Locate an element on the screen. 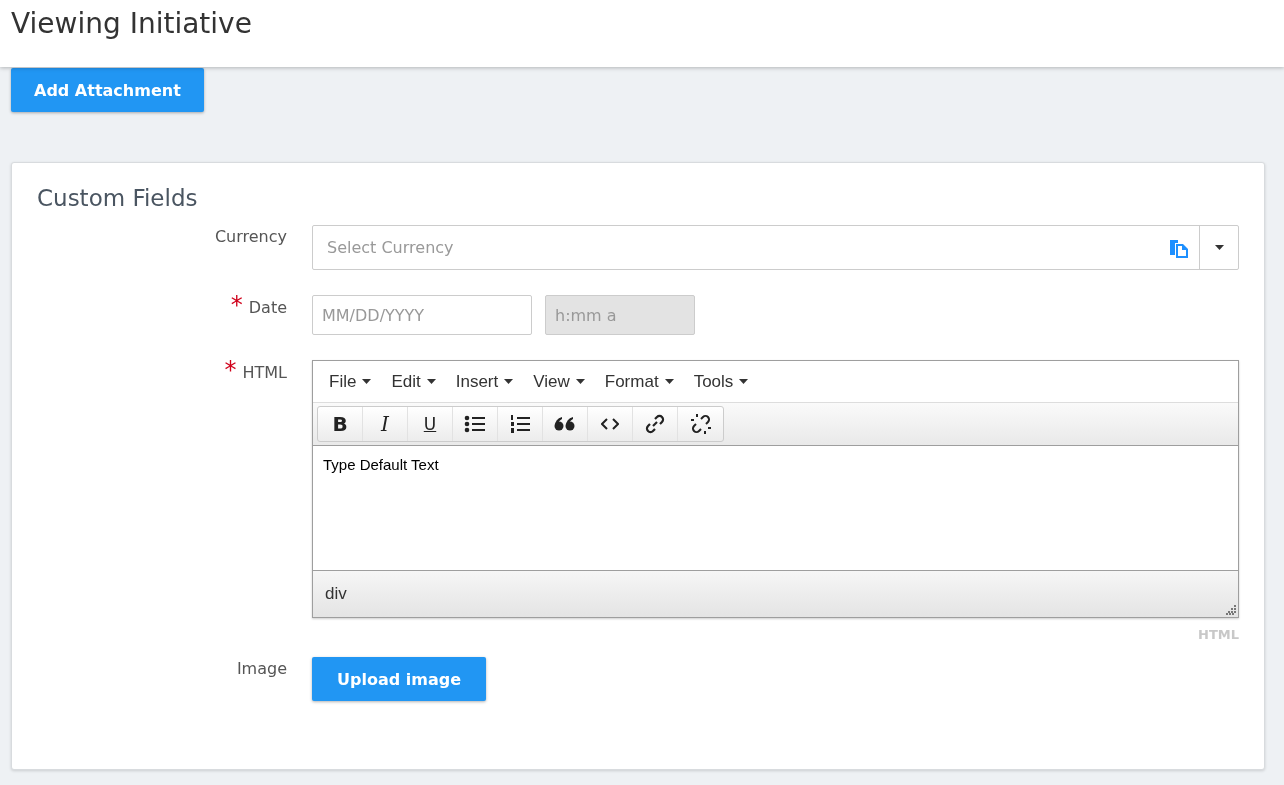 This screenshot has width=1284, height=785. field-label: HTML is located at coordinates (264, 372).